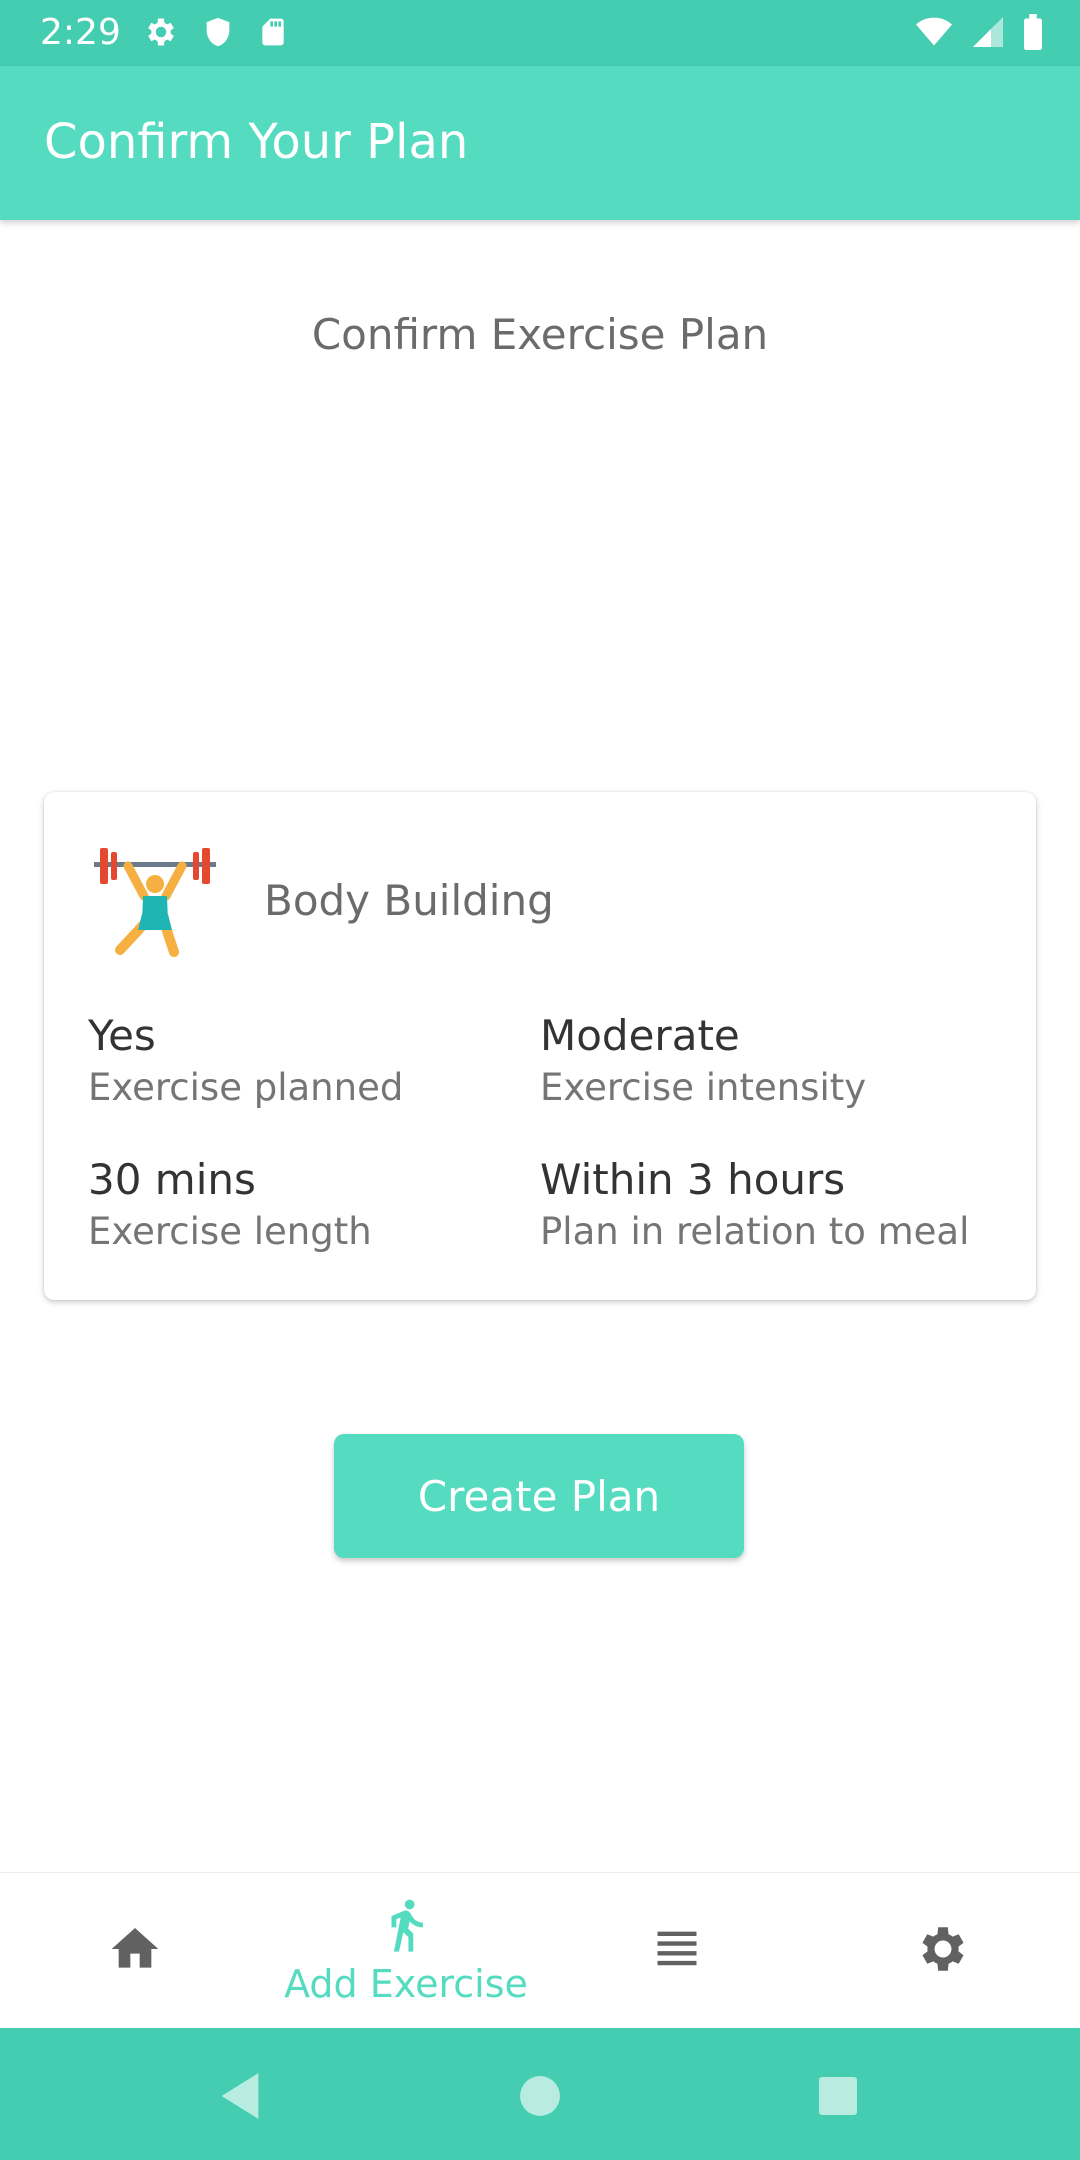 Image resolution: width=1080 pixels, height=2160 pixels. I want to click on nav-add-exercise-label: Add Exercise, so click(406, 1984).